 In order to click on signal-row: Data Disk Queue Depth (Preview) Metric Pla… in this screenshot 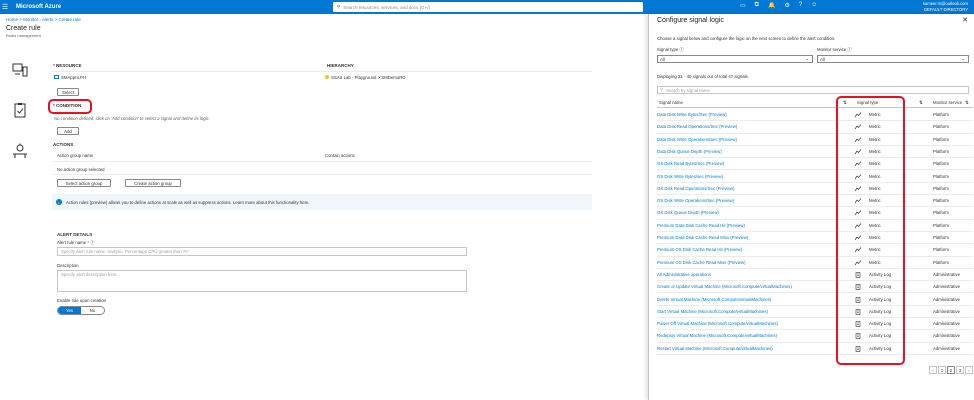, I will do `click(815, 152)`.